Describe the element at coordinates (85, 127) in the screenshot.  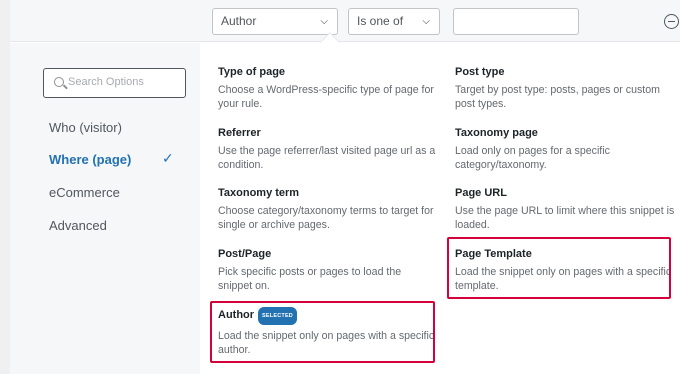
I see `sidebar-item-who-visitor: Who (visitor)` at that location.